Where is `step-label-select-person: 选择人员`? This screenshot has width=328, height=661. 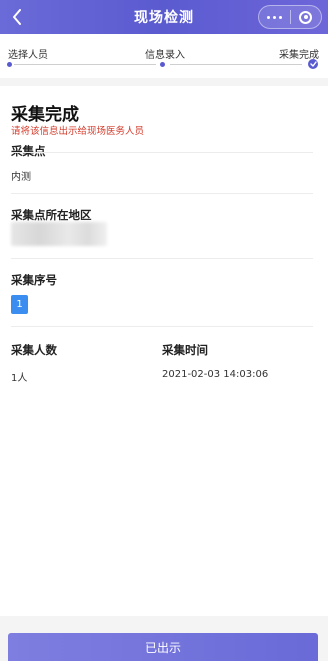
step-label-select-person: 选择人员 is located at coordinates (28, 55).